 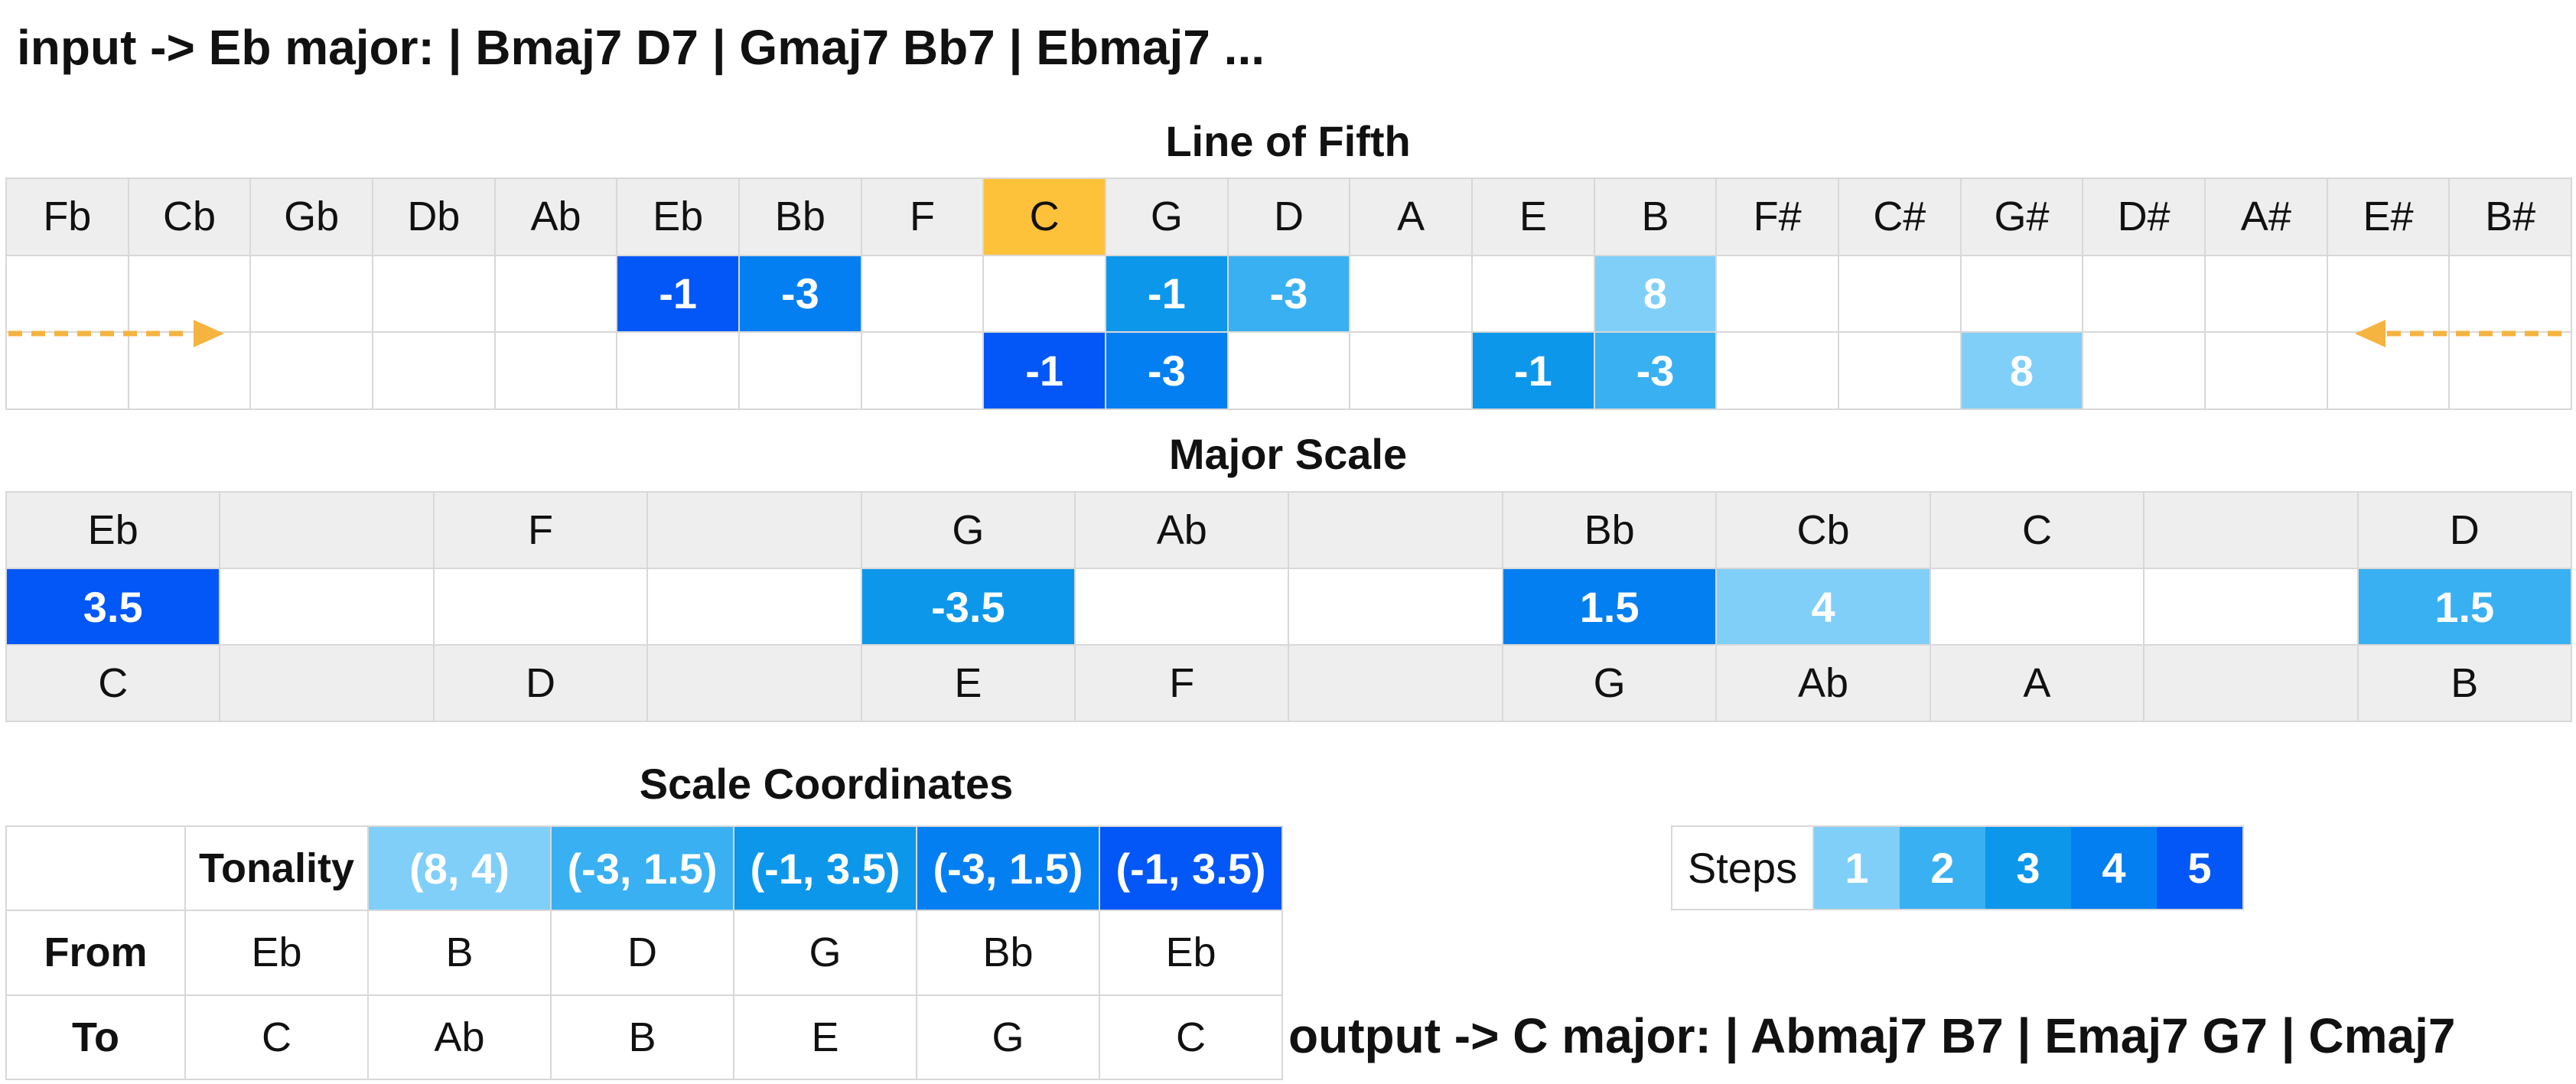 What do you see at coordinates (1857, 868) in the screenshot?
I see `step-swatch-1: 1` at bounding box center [1857, 868].